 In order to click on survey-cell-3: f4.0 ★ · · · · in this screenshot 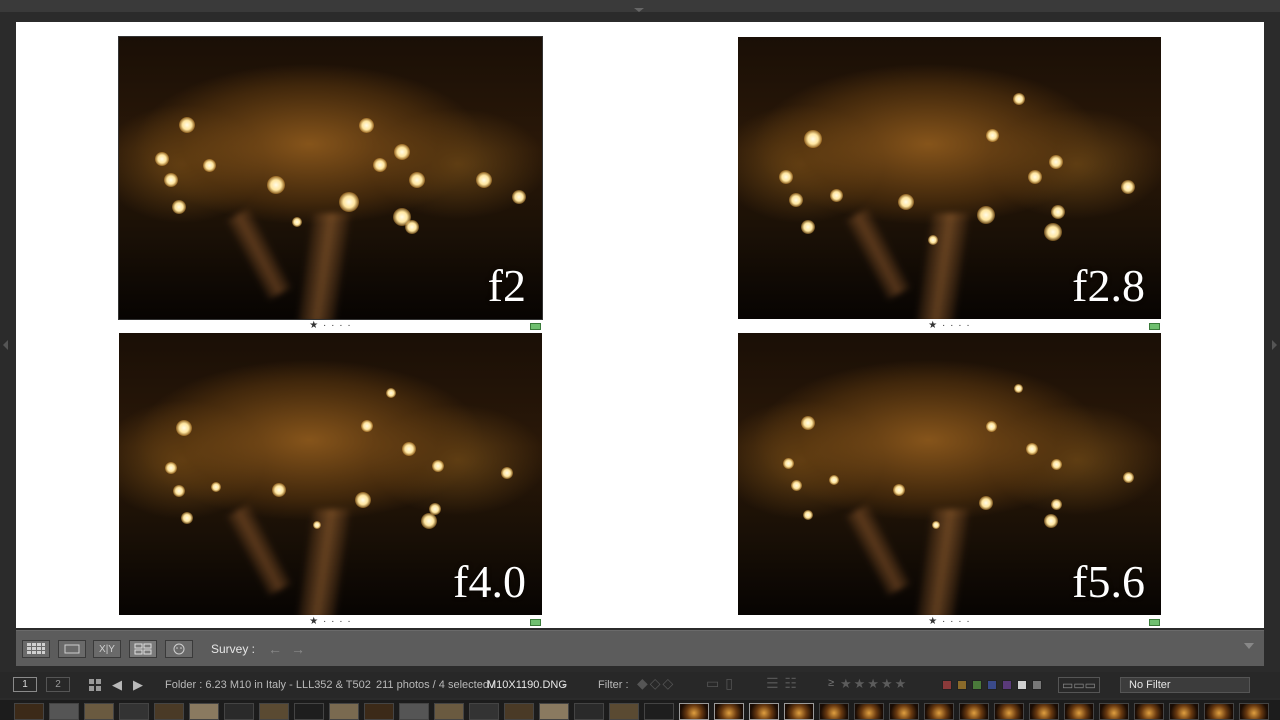, I will do `click(330, 481)`.